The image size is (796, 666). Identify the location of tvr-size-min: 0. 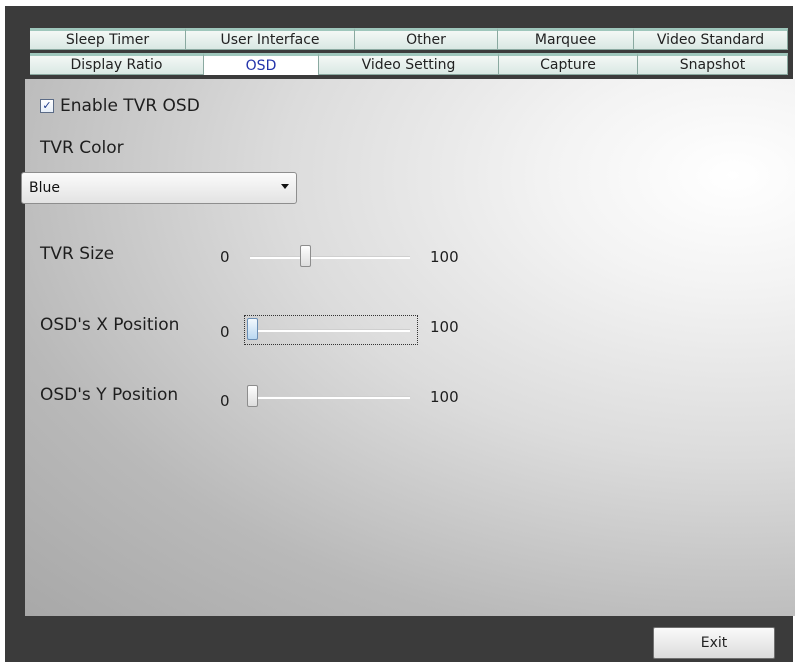
(225, 257).